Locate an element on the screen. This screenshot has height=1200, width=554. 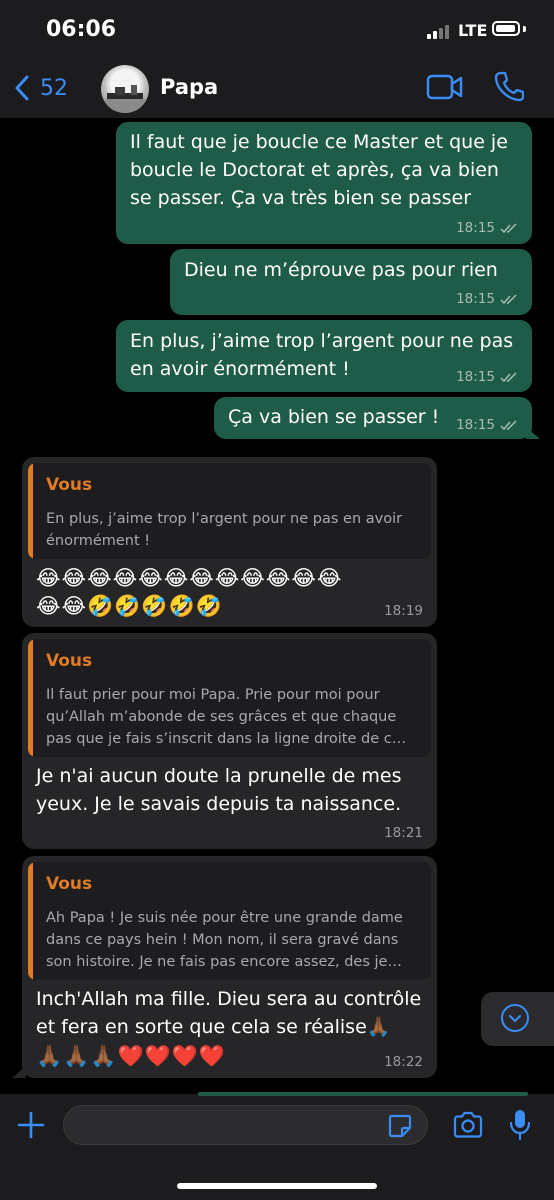
message-bubble-outgoing: Ça va bien se passer ! 18:15 is located at coordinates (373, 418).